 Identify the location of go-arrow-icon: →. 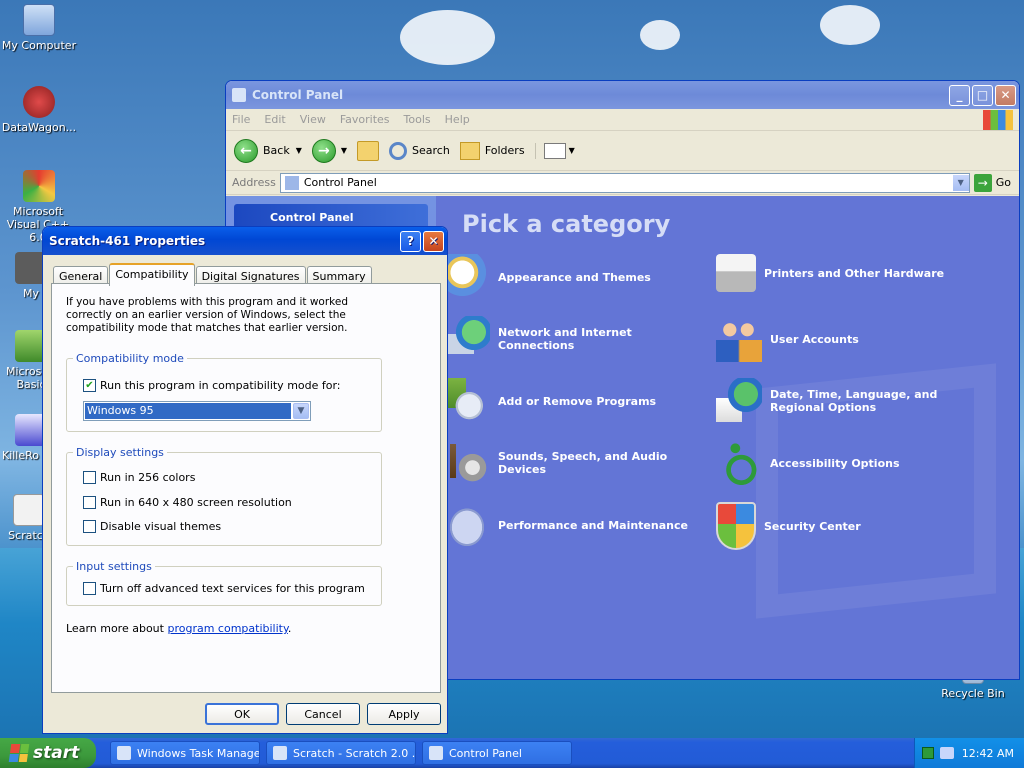
(982, 182).